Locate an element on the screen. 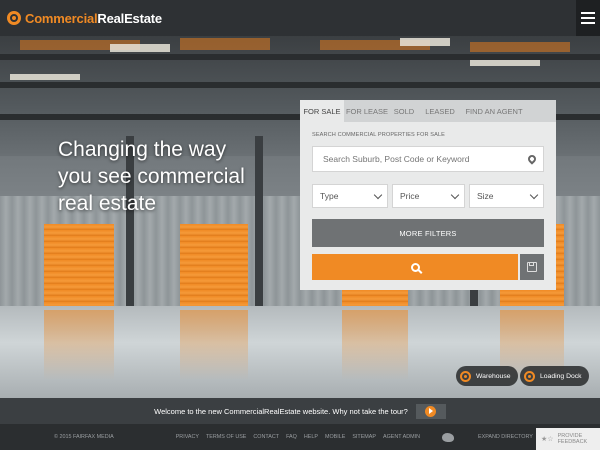 The width and height of the screenshot is (600, 450). site-logo: Commercial RealEstate is located at coordinates (84, 18).